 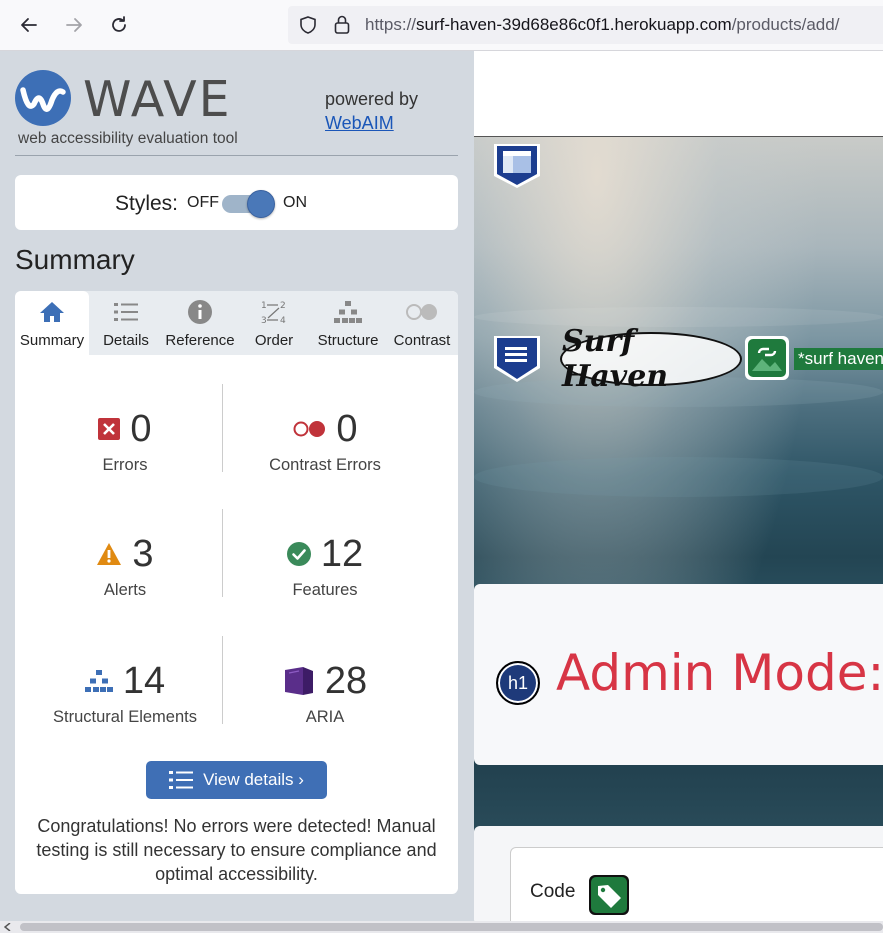 I want to click on stat-structural: 14 Structural Elements, so click(x=125, y=693).